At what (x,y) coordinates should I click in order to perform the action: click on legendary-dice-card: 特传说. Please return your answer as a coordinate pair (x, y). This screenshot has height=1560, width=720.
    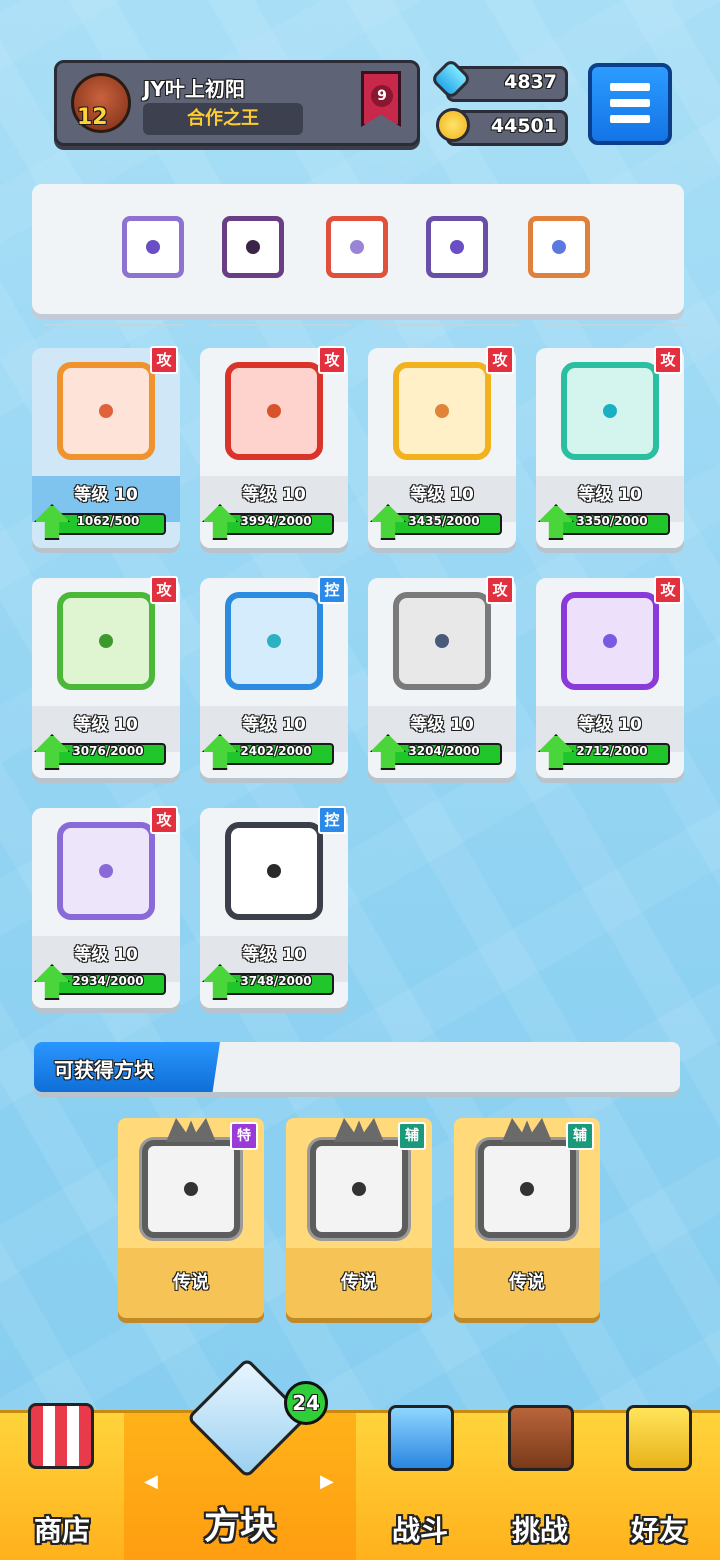
    Looking at the image, I should click on (191, 1218).